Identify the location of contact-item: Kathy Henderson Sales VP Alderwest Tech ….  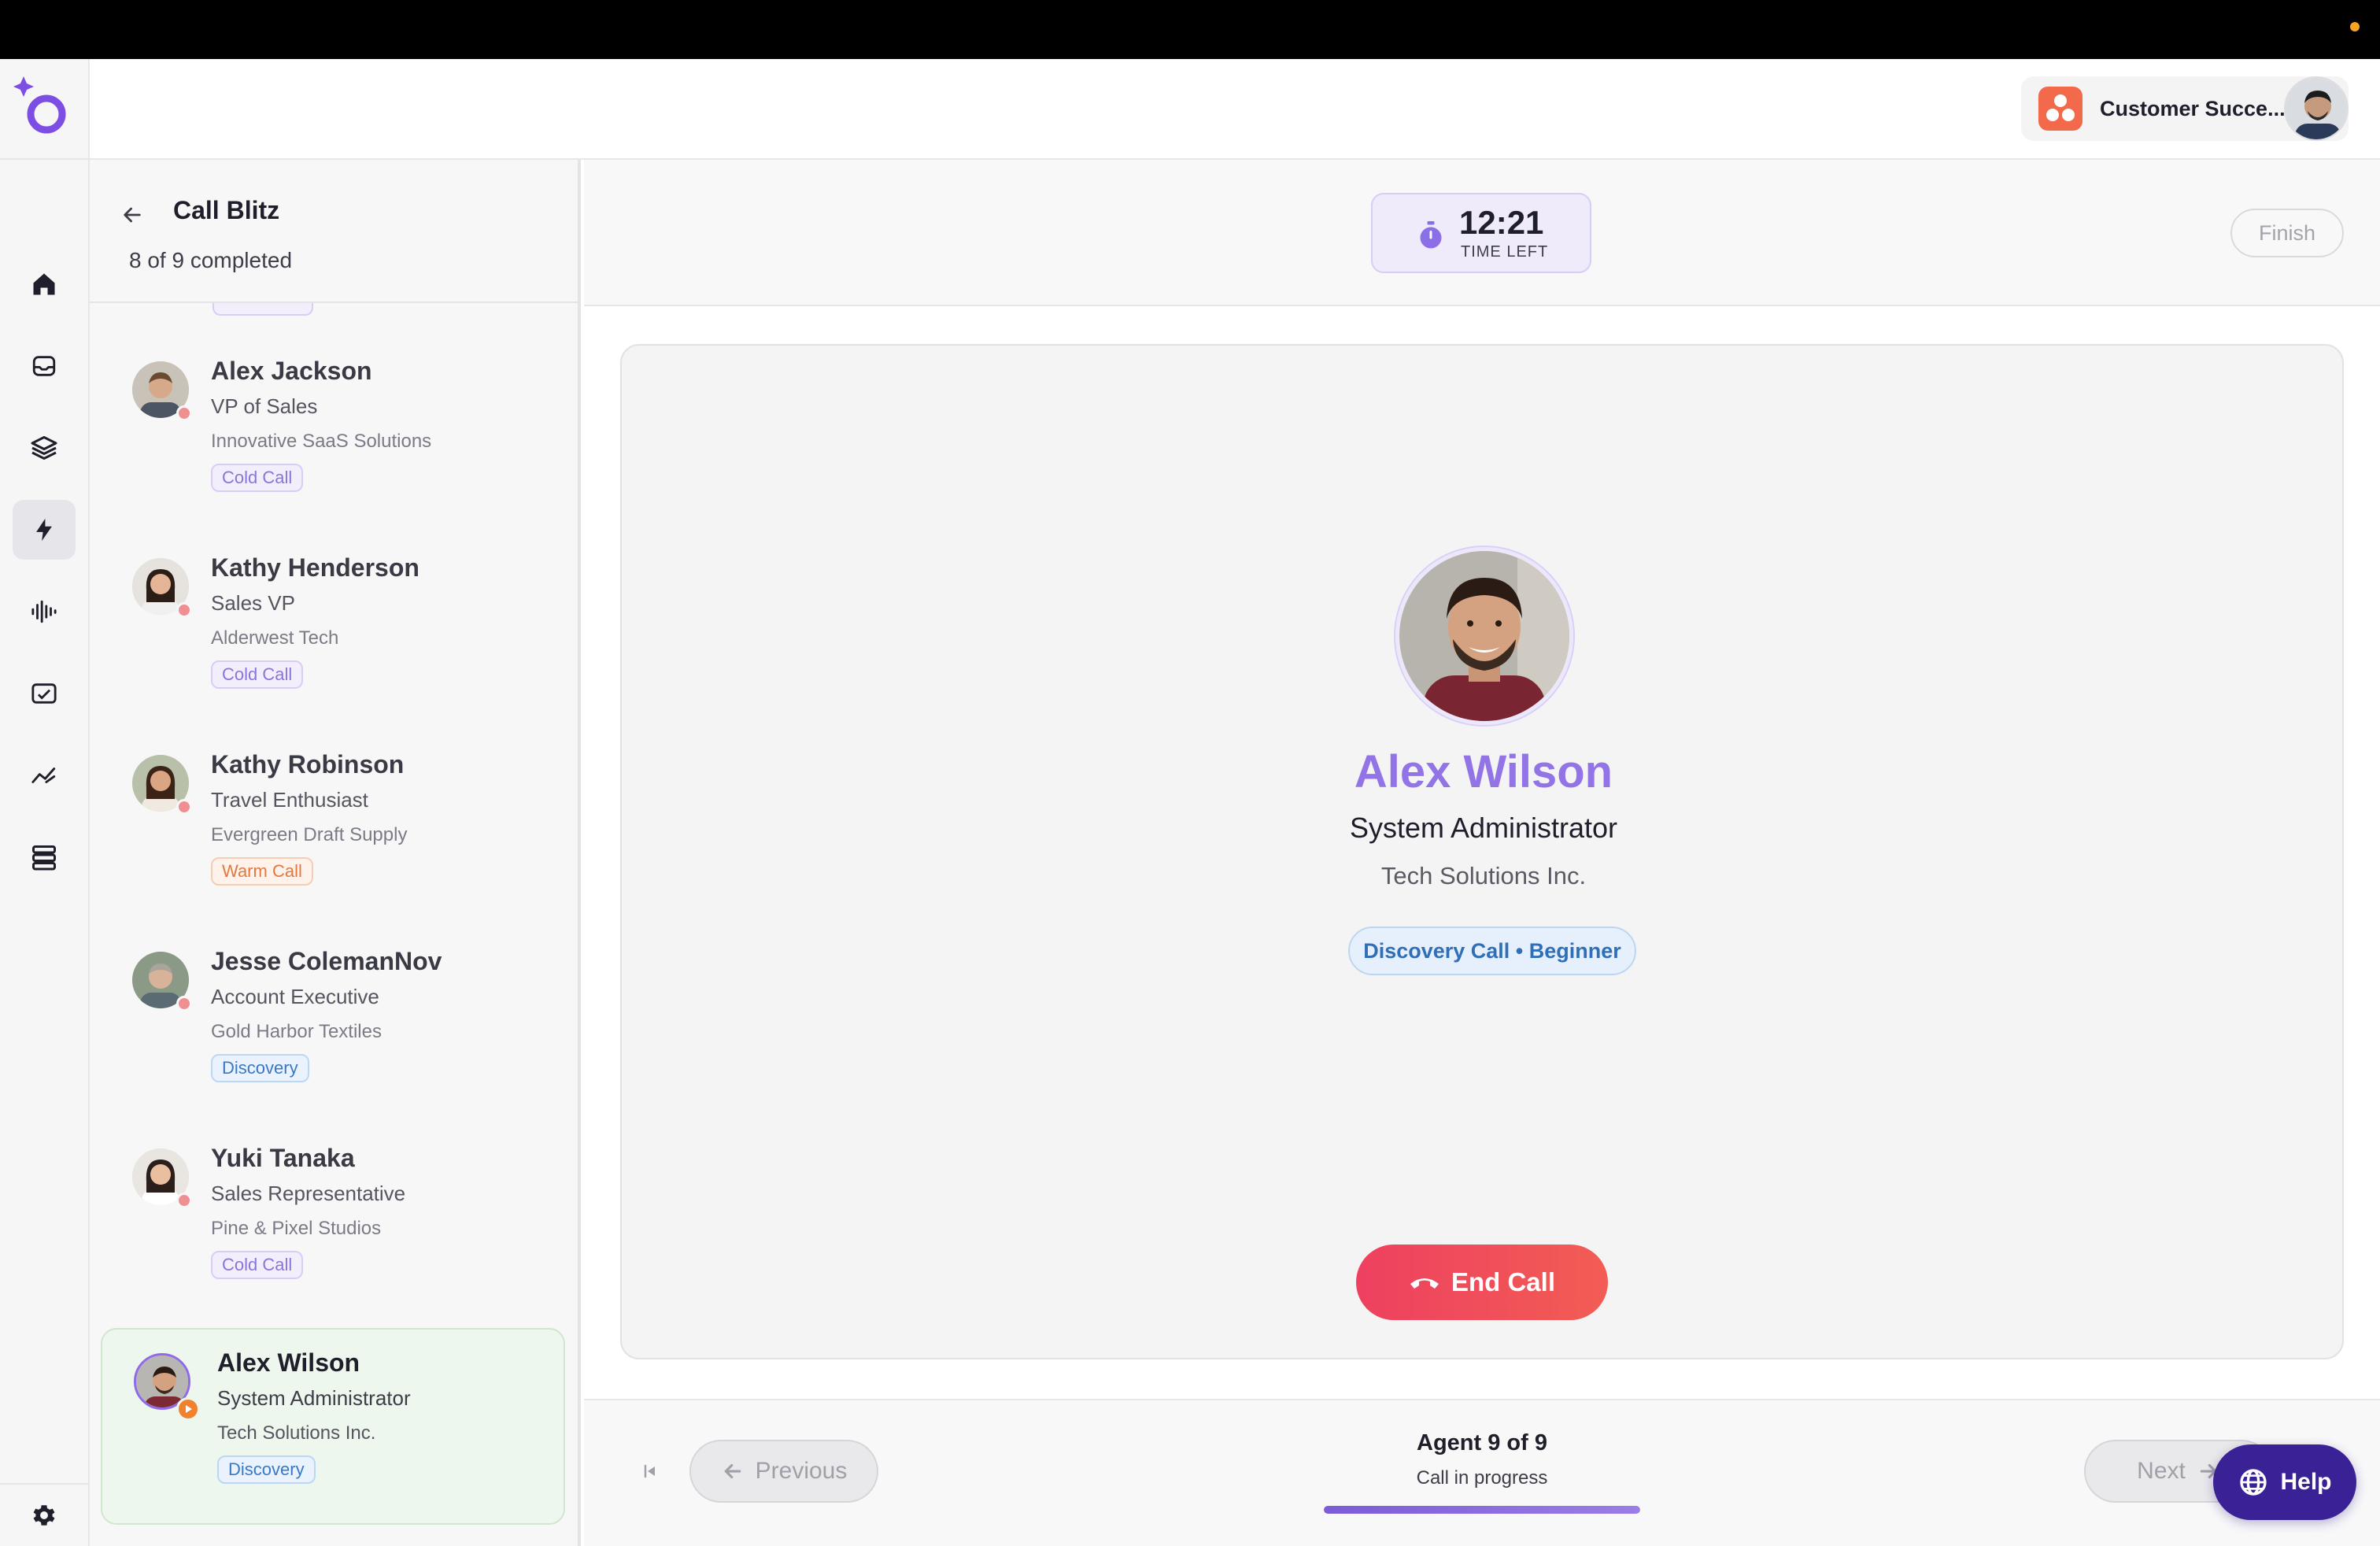
(334, 632).